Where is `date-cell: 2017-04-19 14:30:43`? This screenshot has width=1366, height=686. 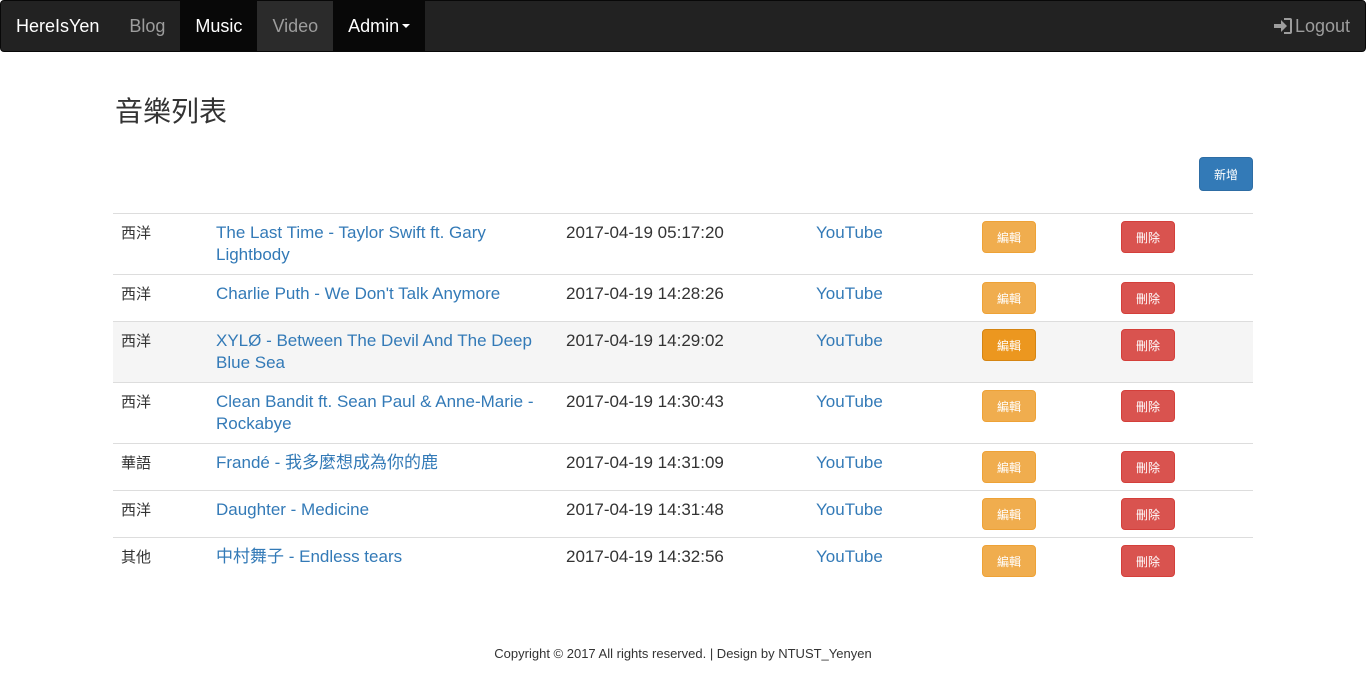 date-cell: 2017-04-19 14:30:43 is located at coordinates (683, 413).